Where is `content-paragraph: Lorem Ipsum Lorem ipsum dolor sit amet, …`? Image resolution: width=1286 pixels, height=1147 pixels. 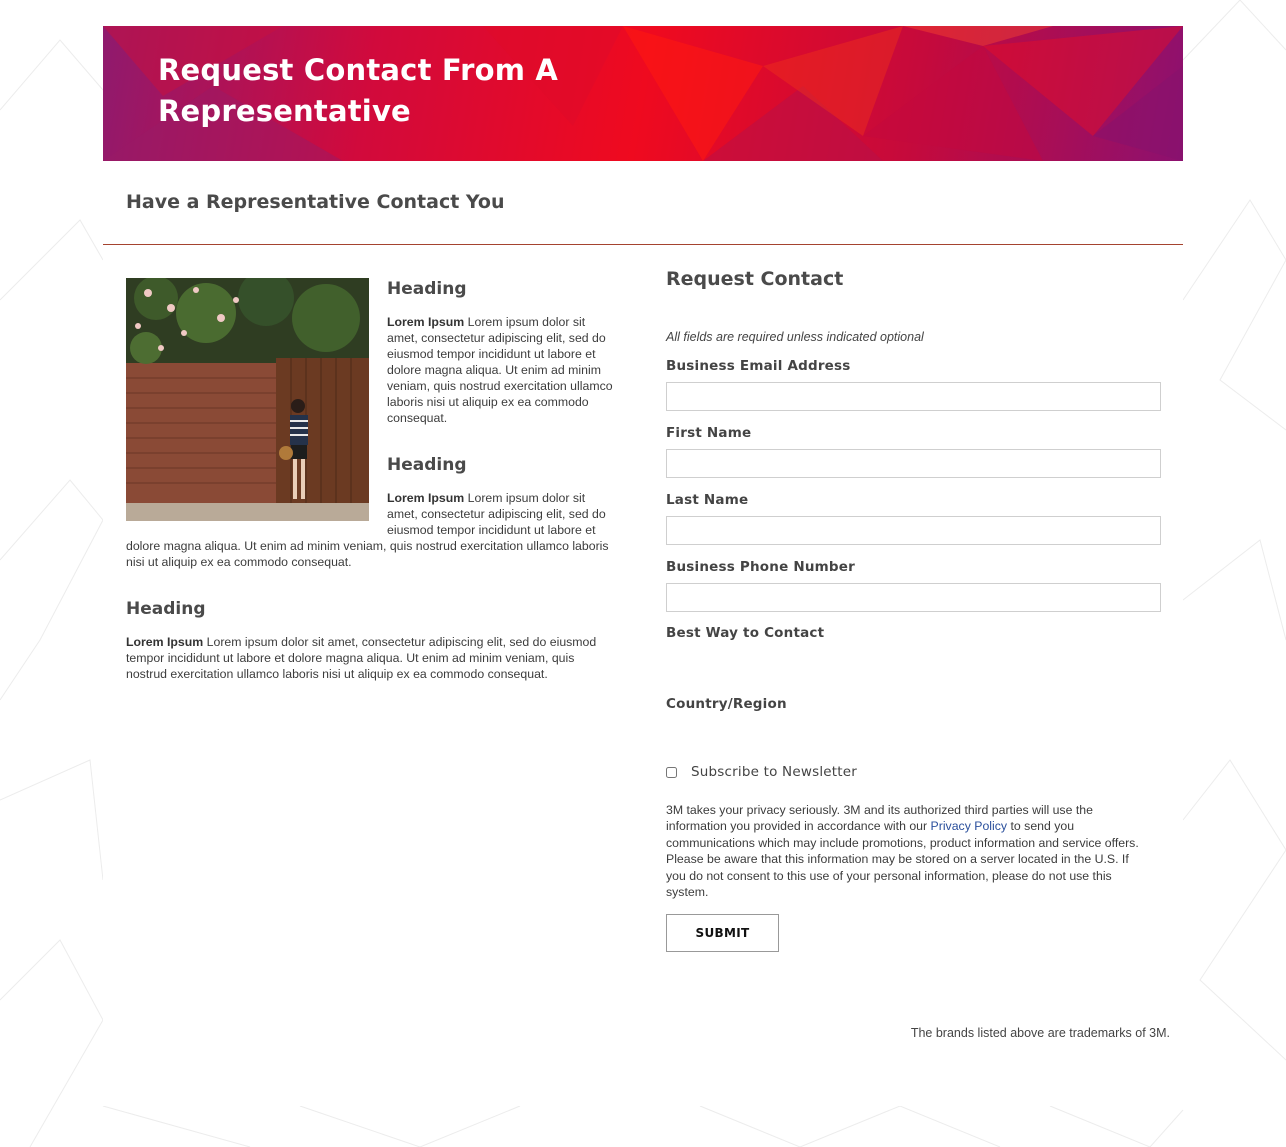 content-paragraph: Lorem Ipsum Lorem ipsum dolor sit amet, … is located at coordinates (372, 658).